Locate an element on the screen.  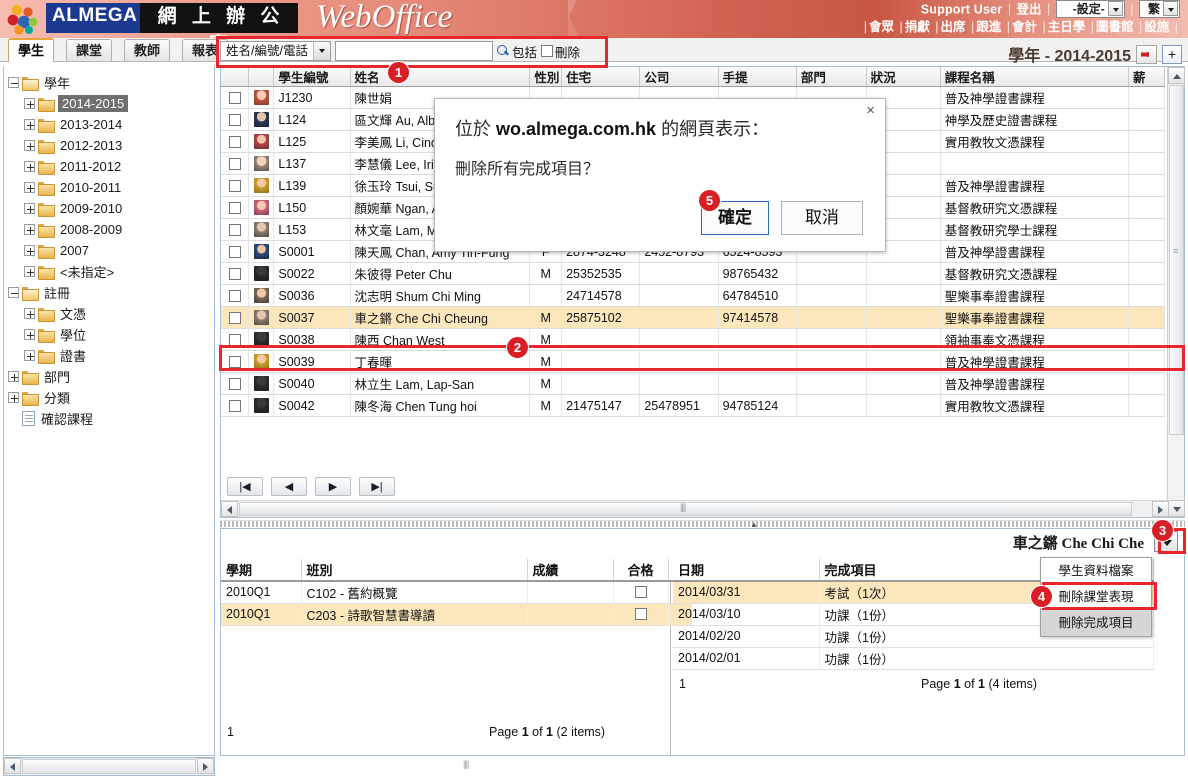
grid-vertical-scrollbar is located at coordinates (1176, 292).